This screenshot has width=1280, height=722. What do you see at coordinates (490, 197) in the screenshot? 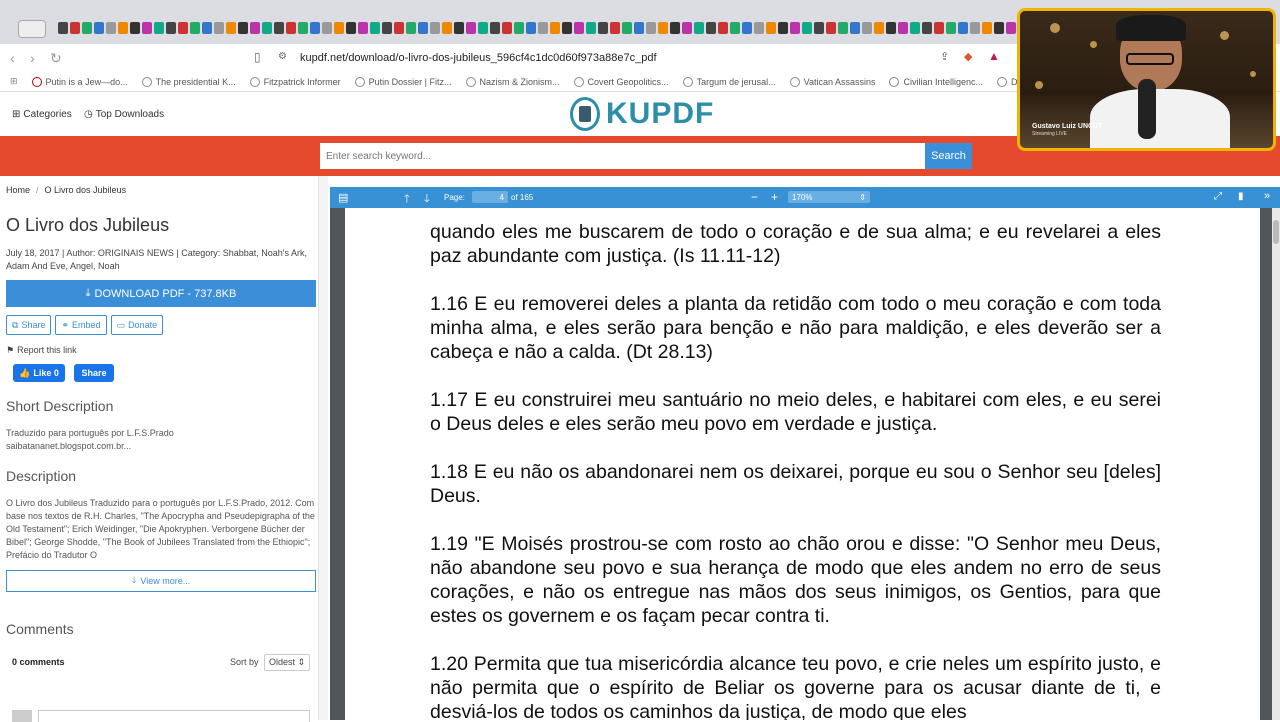
I see `page-number-input: 4` at bounding box center [490, 197].